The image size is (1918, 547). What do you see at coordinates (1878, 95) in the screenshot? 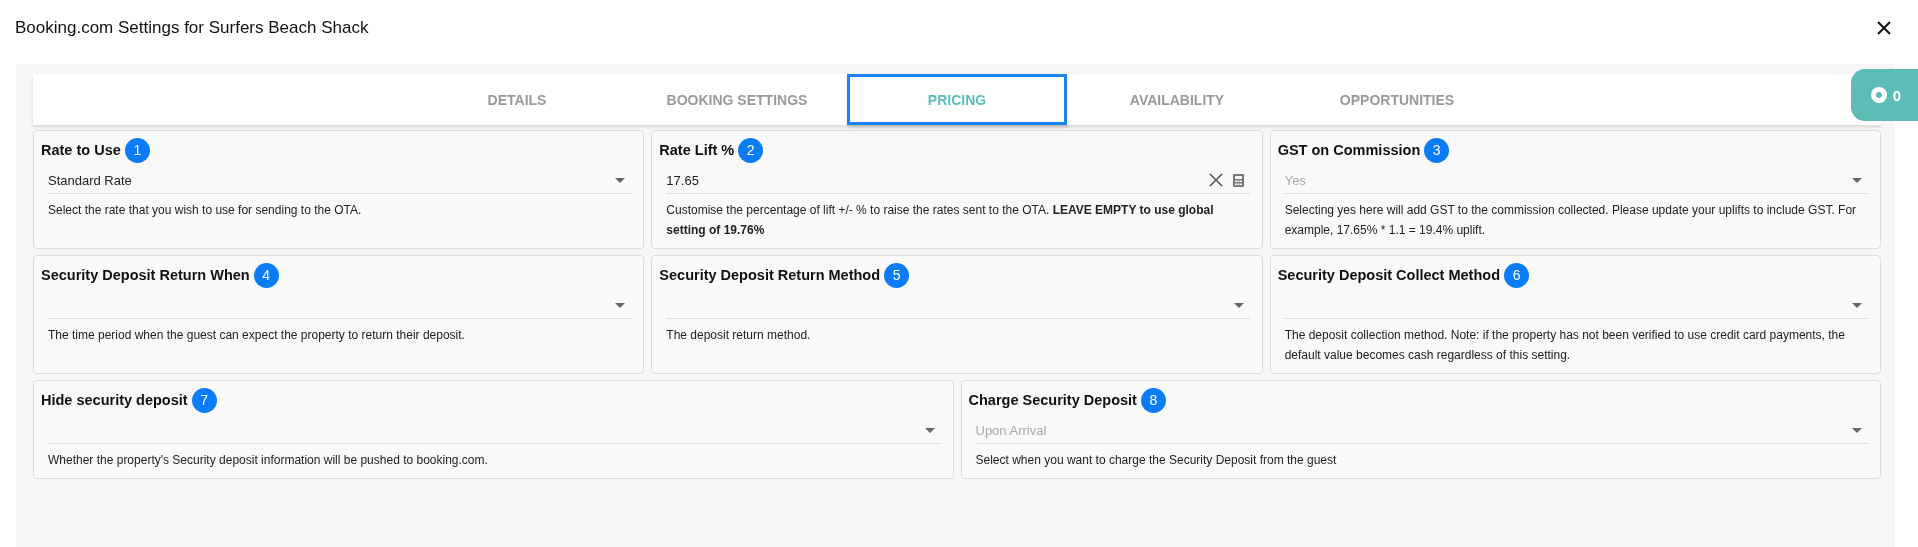
I see `ring-icon` at bounding box center [1878, 95].